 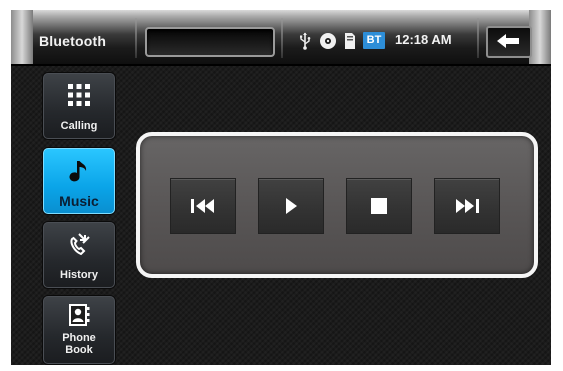 I want to click on bluetooth-badge: BT, so click(x=374, y=40).